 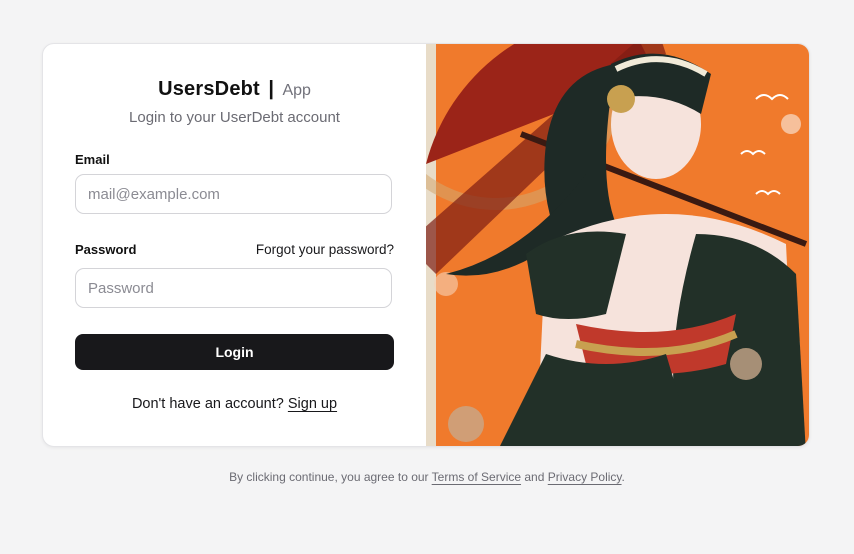 What do you see at coordinates (106, 249) in the screenshot?
I see `password-label: Password` at bounding box center [106, 249].